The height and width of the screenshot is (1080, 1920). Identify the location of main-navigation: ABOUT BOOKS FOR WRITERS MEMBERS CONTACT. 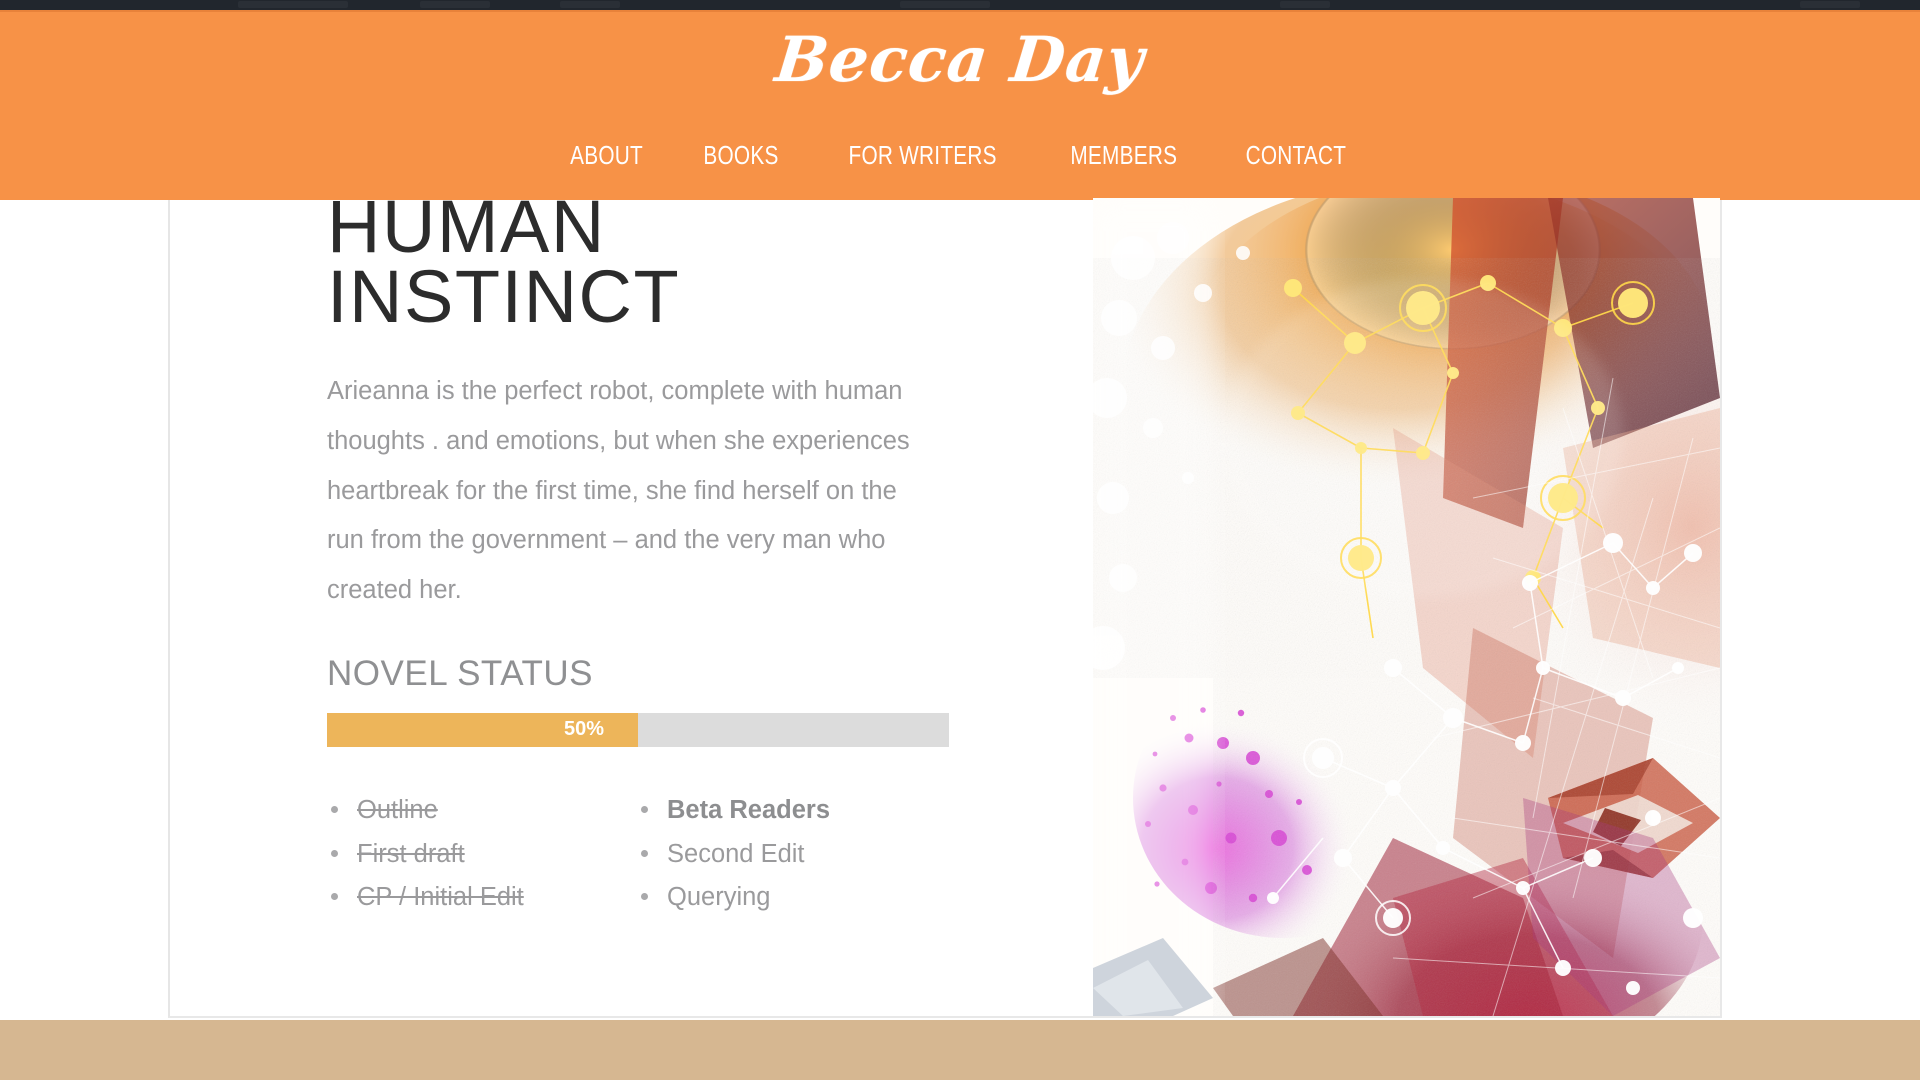
(960, 155).